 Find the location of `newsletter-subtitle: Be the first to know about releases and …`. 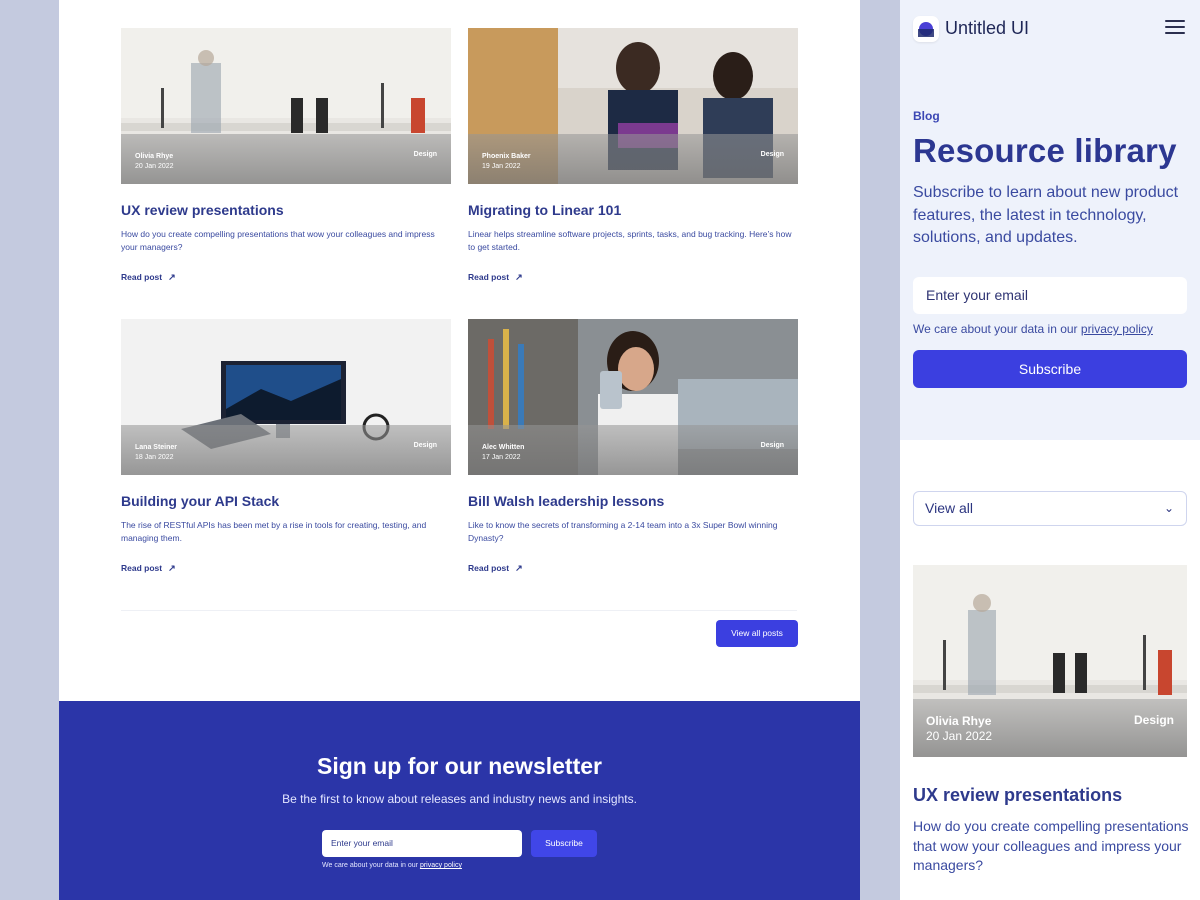

newsletter-subtitle: Be the first to know about releases and … is located at coordinates (459, 799).